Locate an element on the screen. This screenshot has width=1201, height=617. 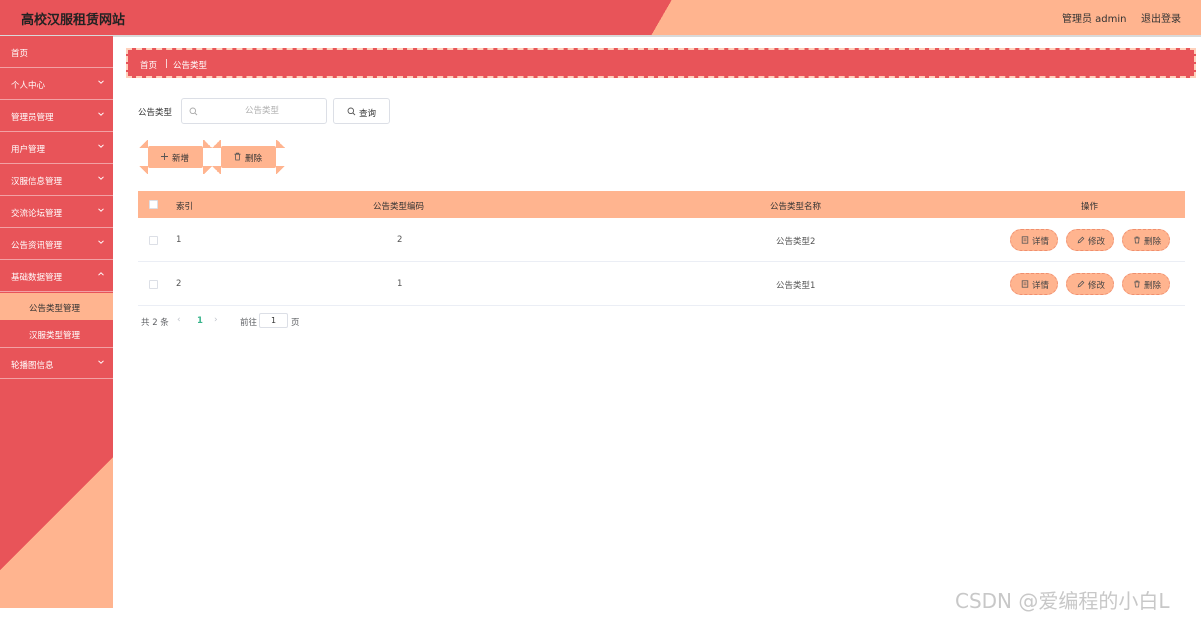
sidebar-subitem-label: 公告类型管理 is located at coordinates (55, 309).